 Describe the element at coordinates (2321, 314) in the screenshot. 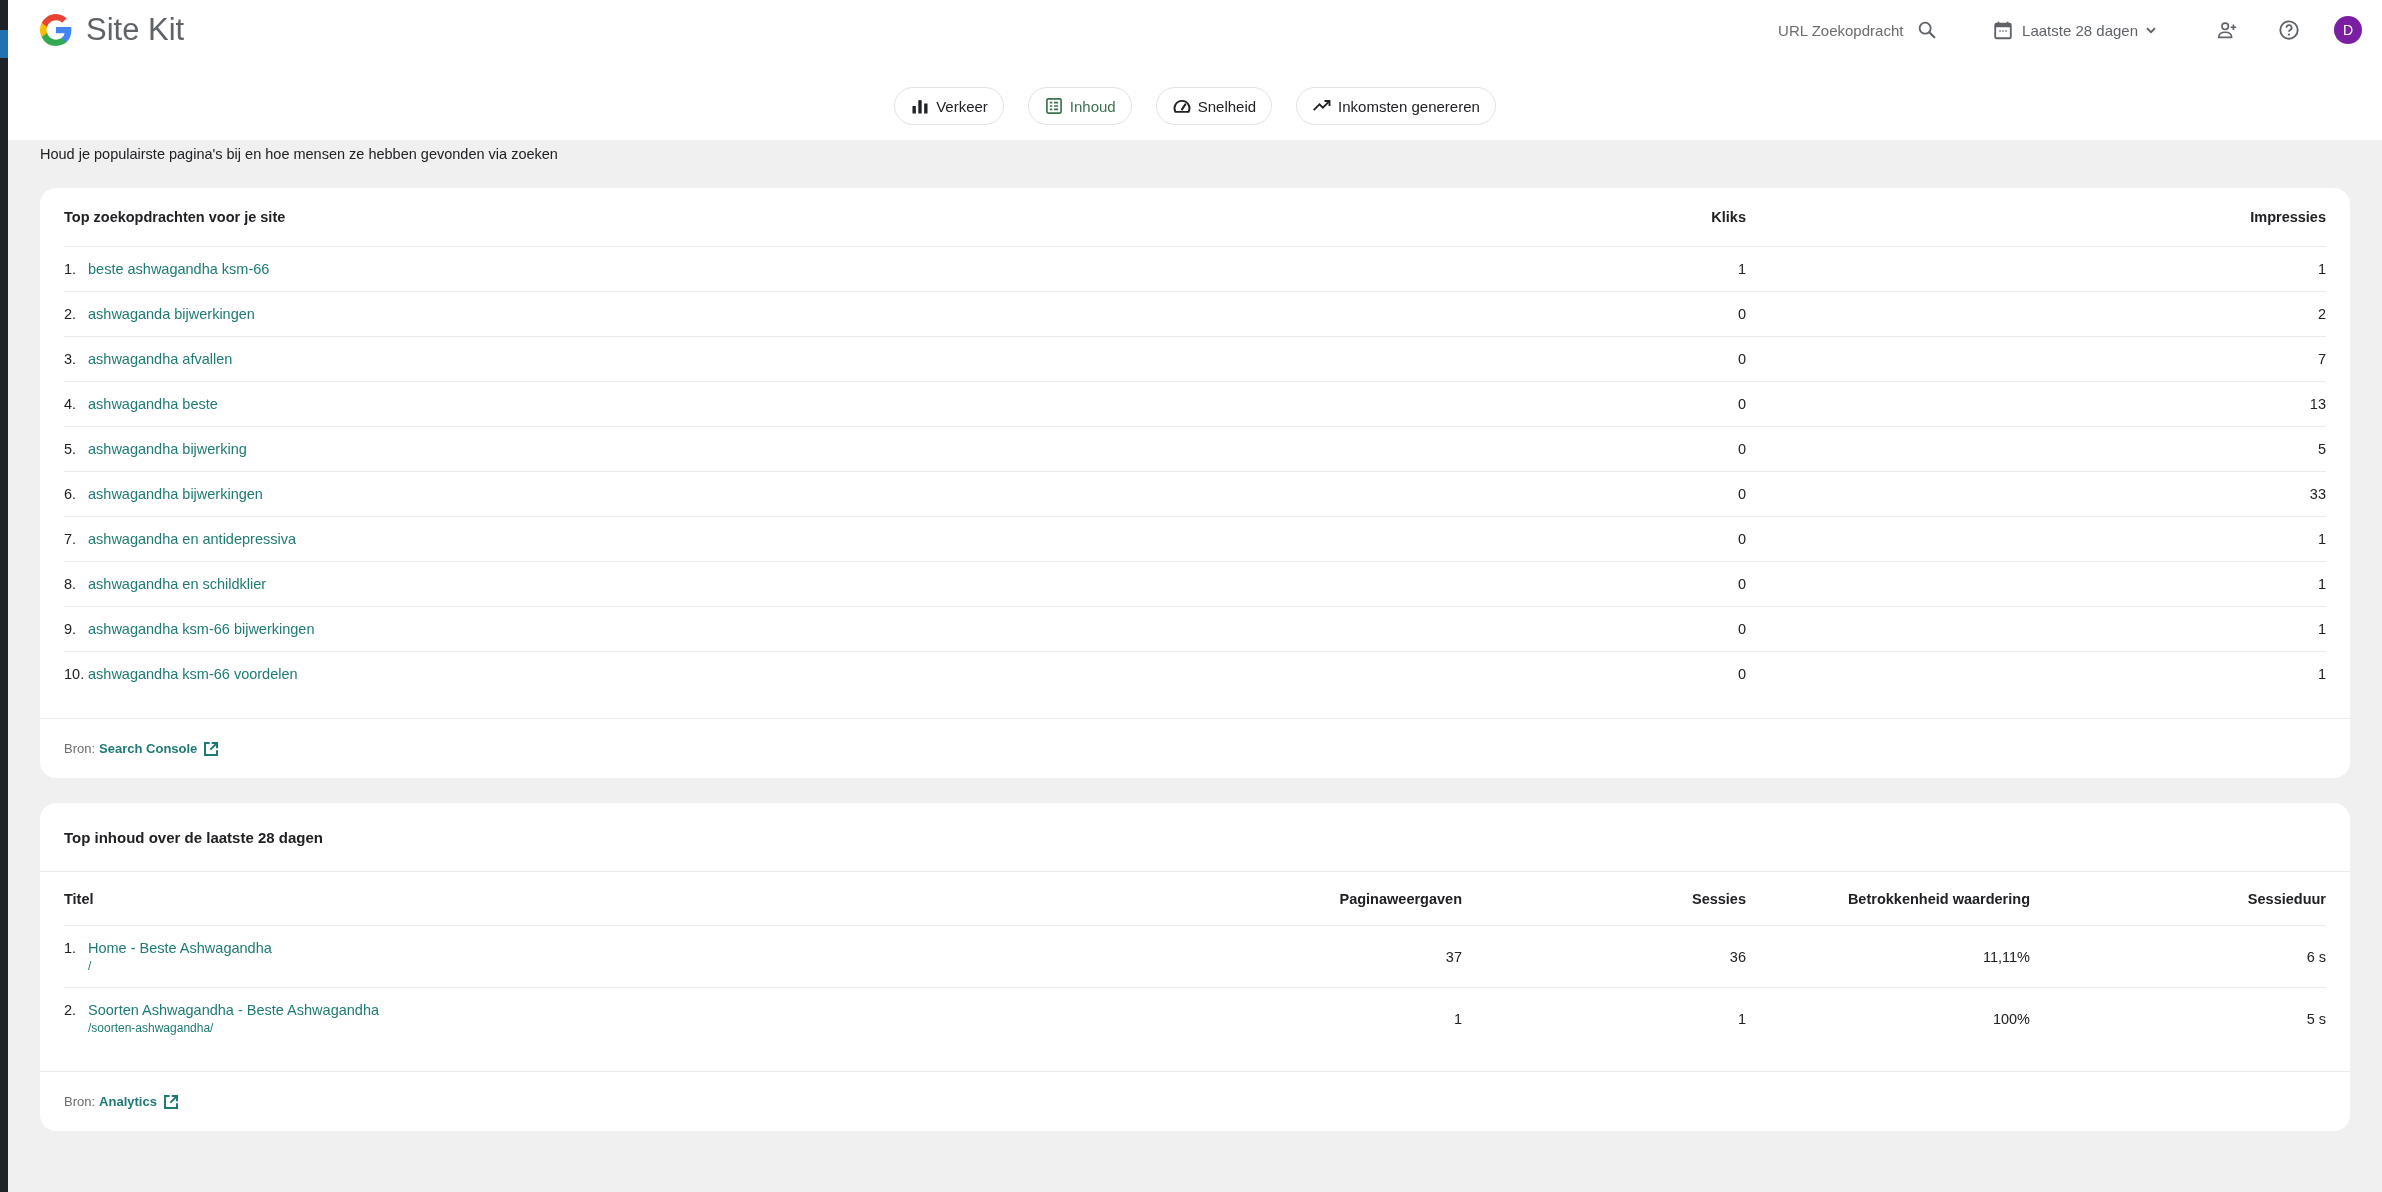

I see `table-cell: 2` at that location.